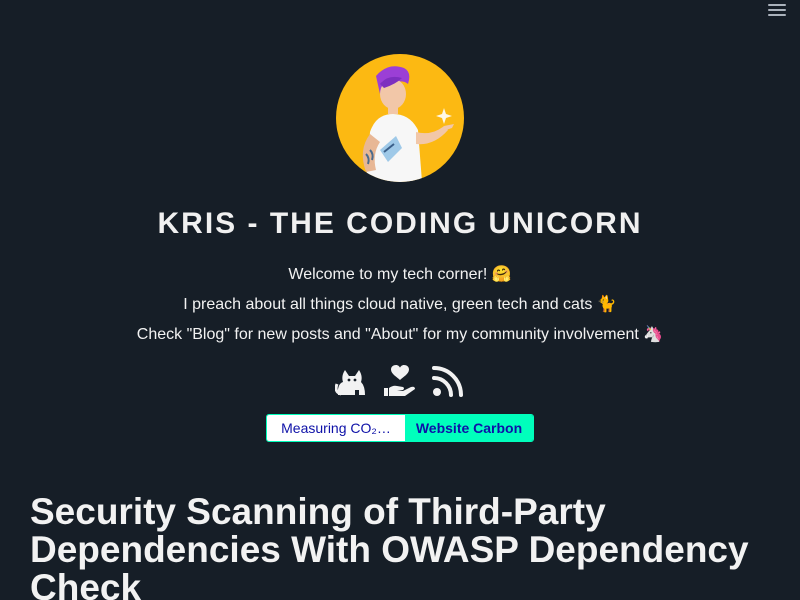  Describe the element at coordinates (408, 124) in the screenshot. I see `avatar-illustration` at that location.